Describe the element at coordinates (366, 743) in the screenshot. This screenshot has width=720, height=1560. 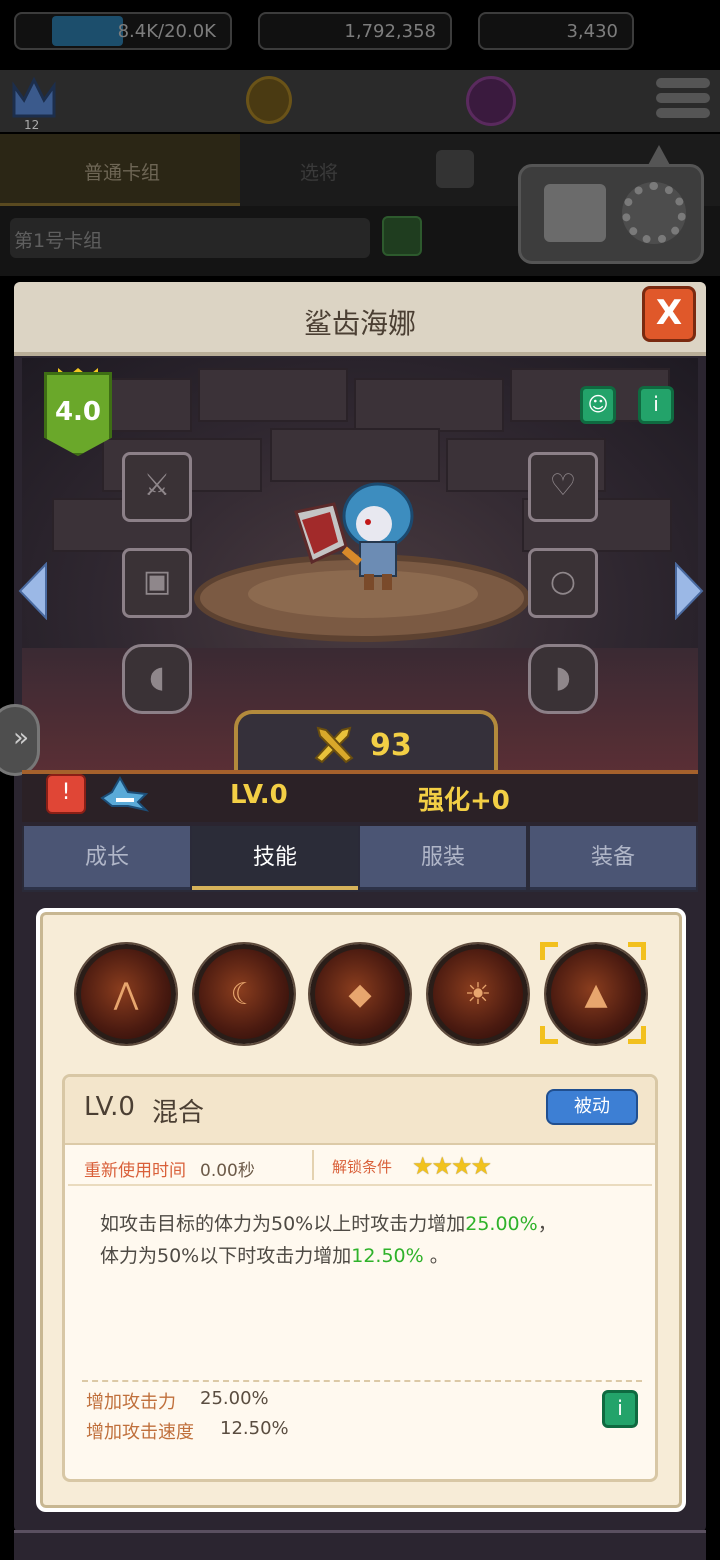
I see `power-panel` at that location.